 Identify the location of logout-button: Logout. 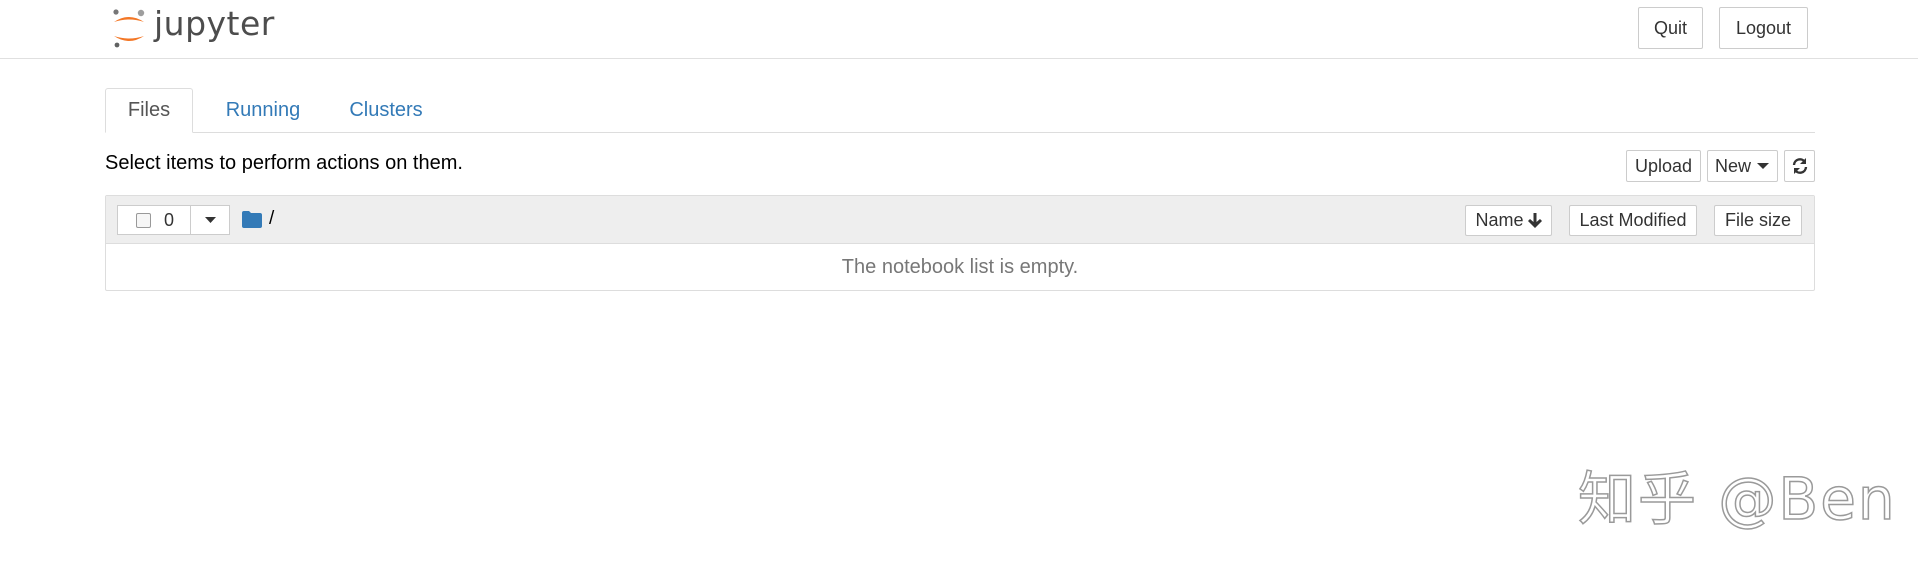
(1763, 28).